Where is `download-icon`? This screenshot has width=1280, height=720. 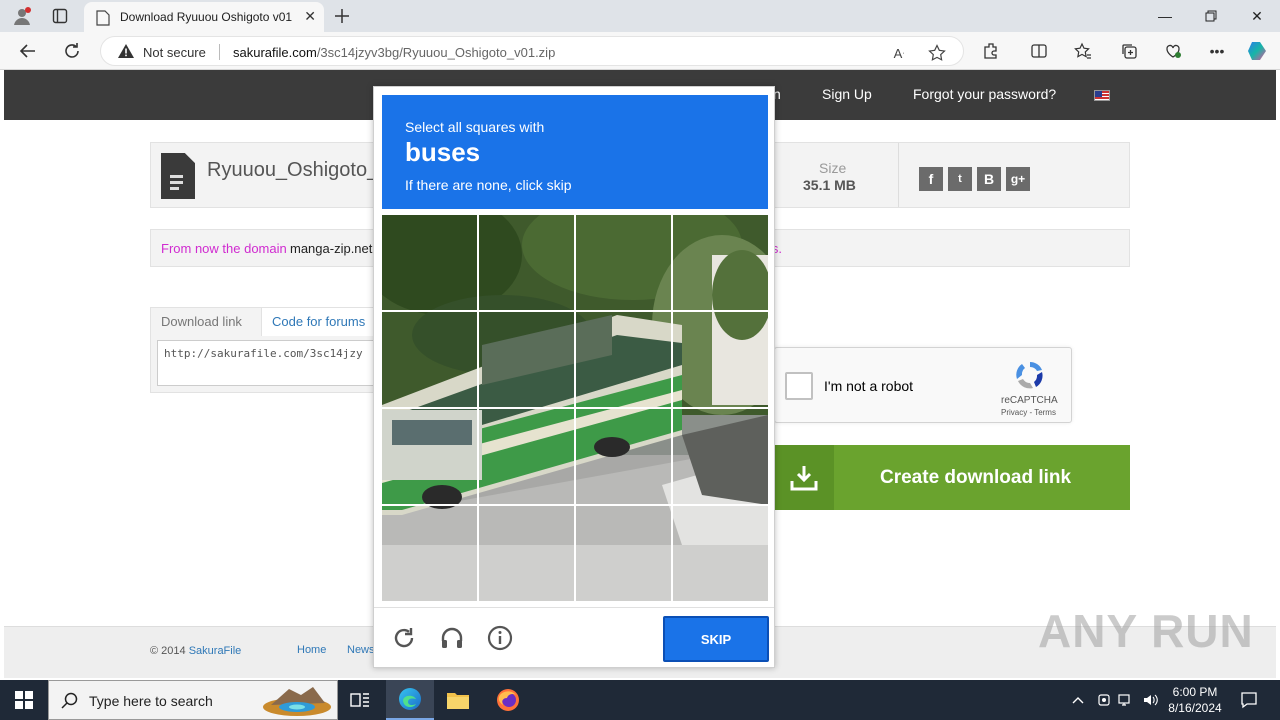
download-icon is located at coordinates (804, 477).